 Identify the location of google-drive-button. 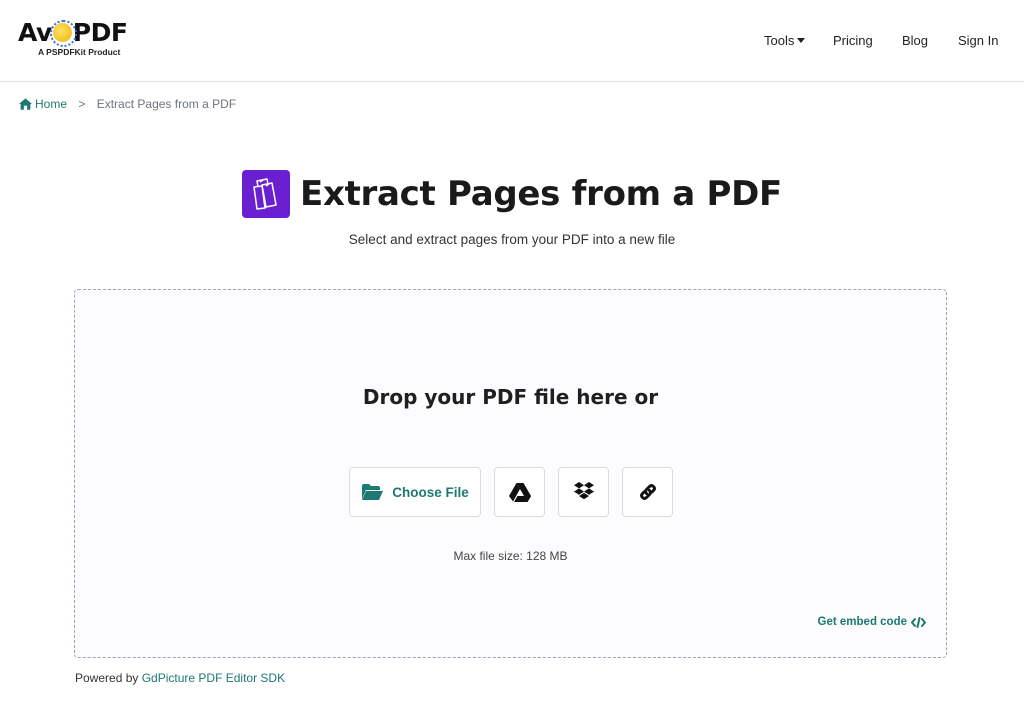
(519, 492).